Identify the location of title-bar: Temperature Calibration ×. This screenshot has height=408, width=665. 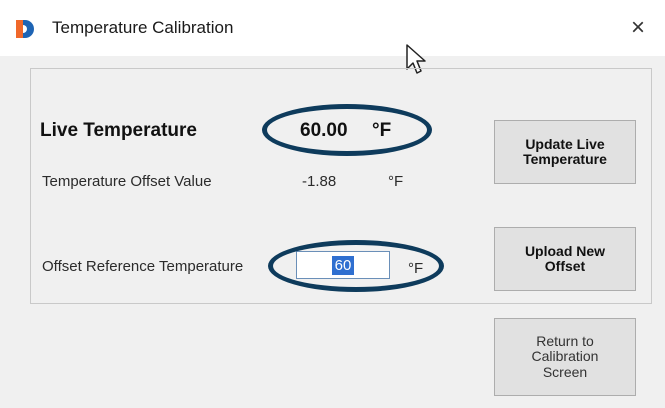
(332, 28).